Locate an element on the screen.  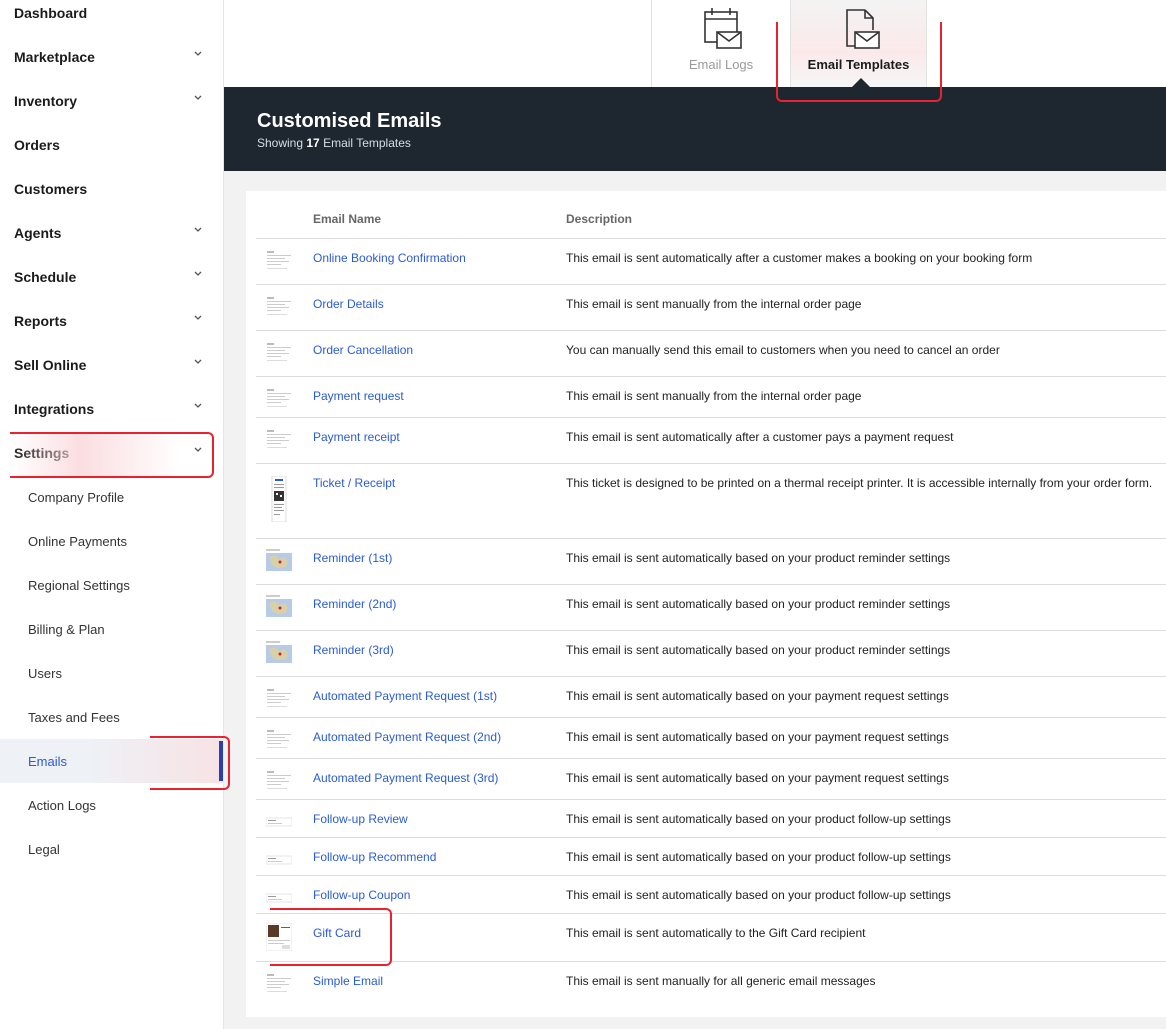
sidebar-item-settings: Settings is located at coordinates (112, 453).